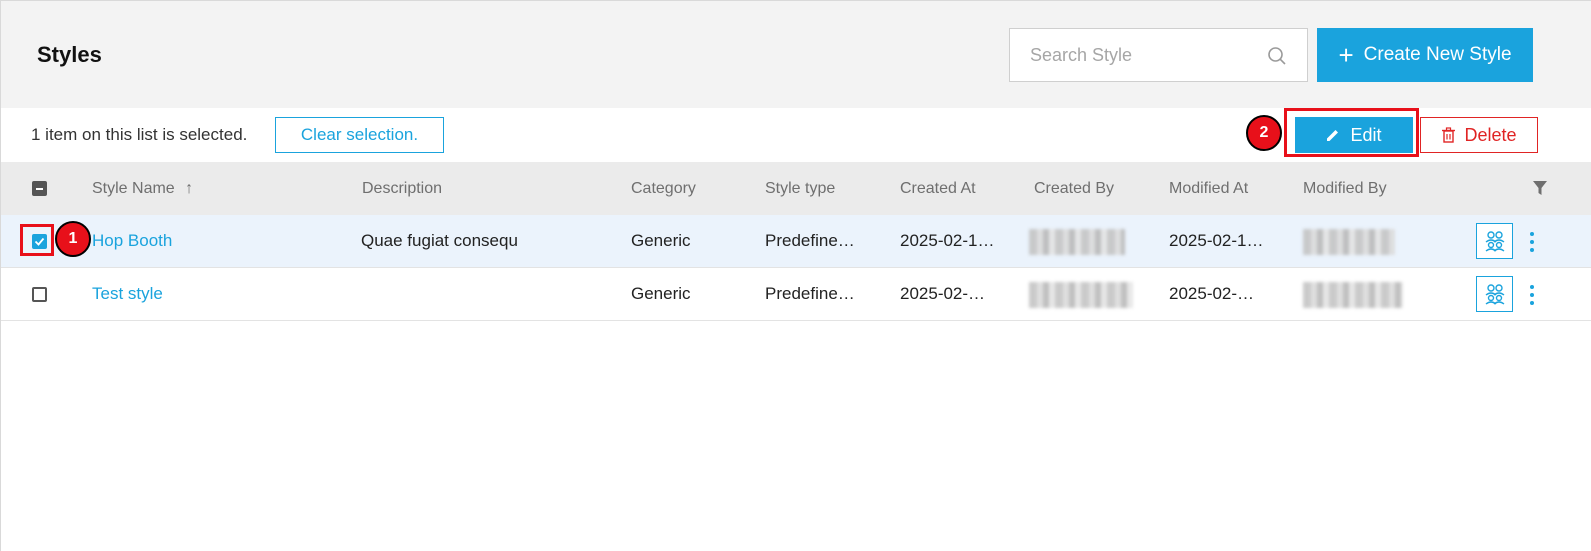  Describe the element at coordinates (1277, 56) in the screenshot. I see `search-icon` at that location.